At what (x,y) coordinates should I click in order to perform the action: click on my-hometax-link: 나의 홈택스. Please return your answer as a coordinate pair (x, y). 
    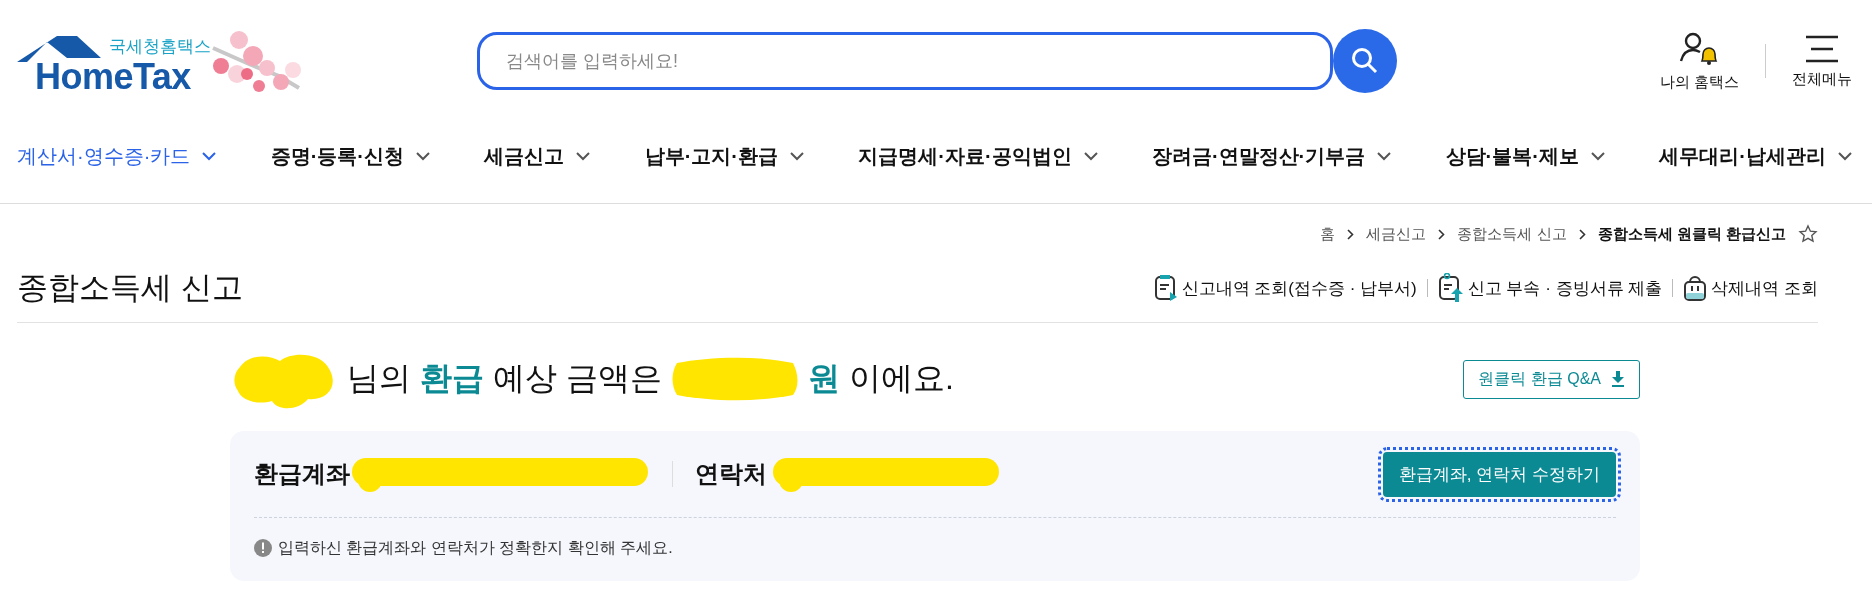
    Looking at the image, I should click on (1699, 61).